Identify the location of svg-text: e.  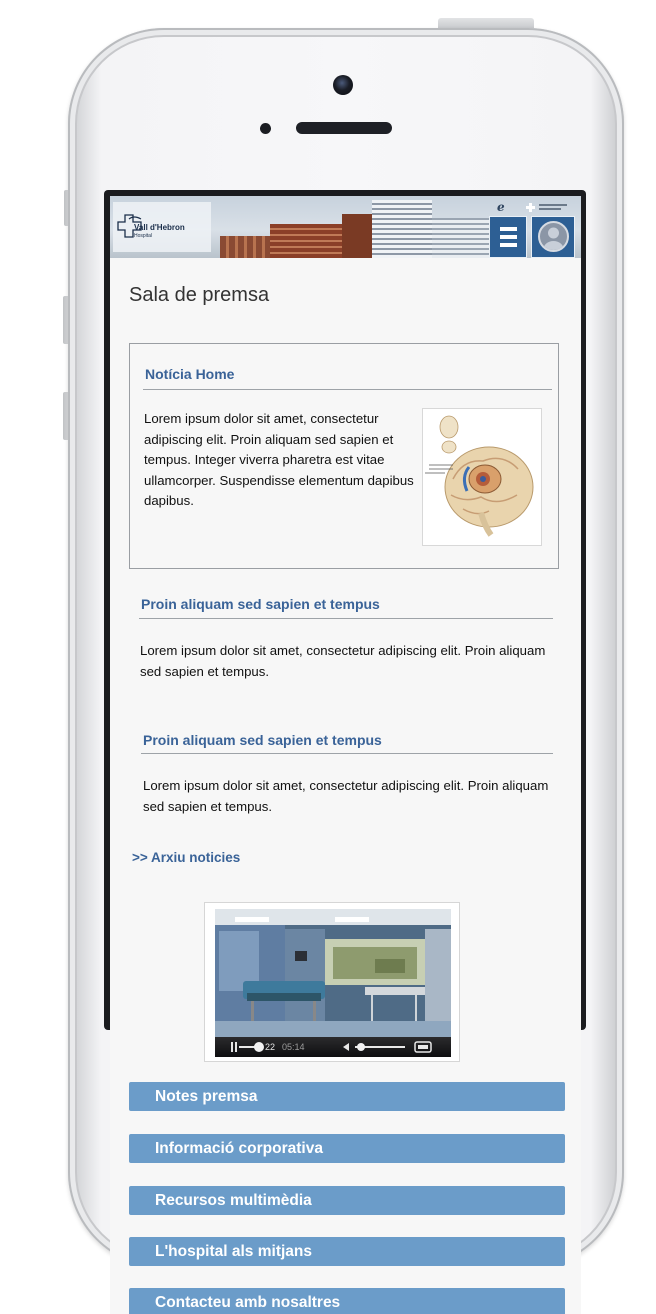
(501, 207).